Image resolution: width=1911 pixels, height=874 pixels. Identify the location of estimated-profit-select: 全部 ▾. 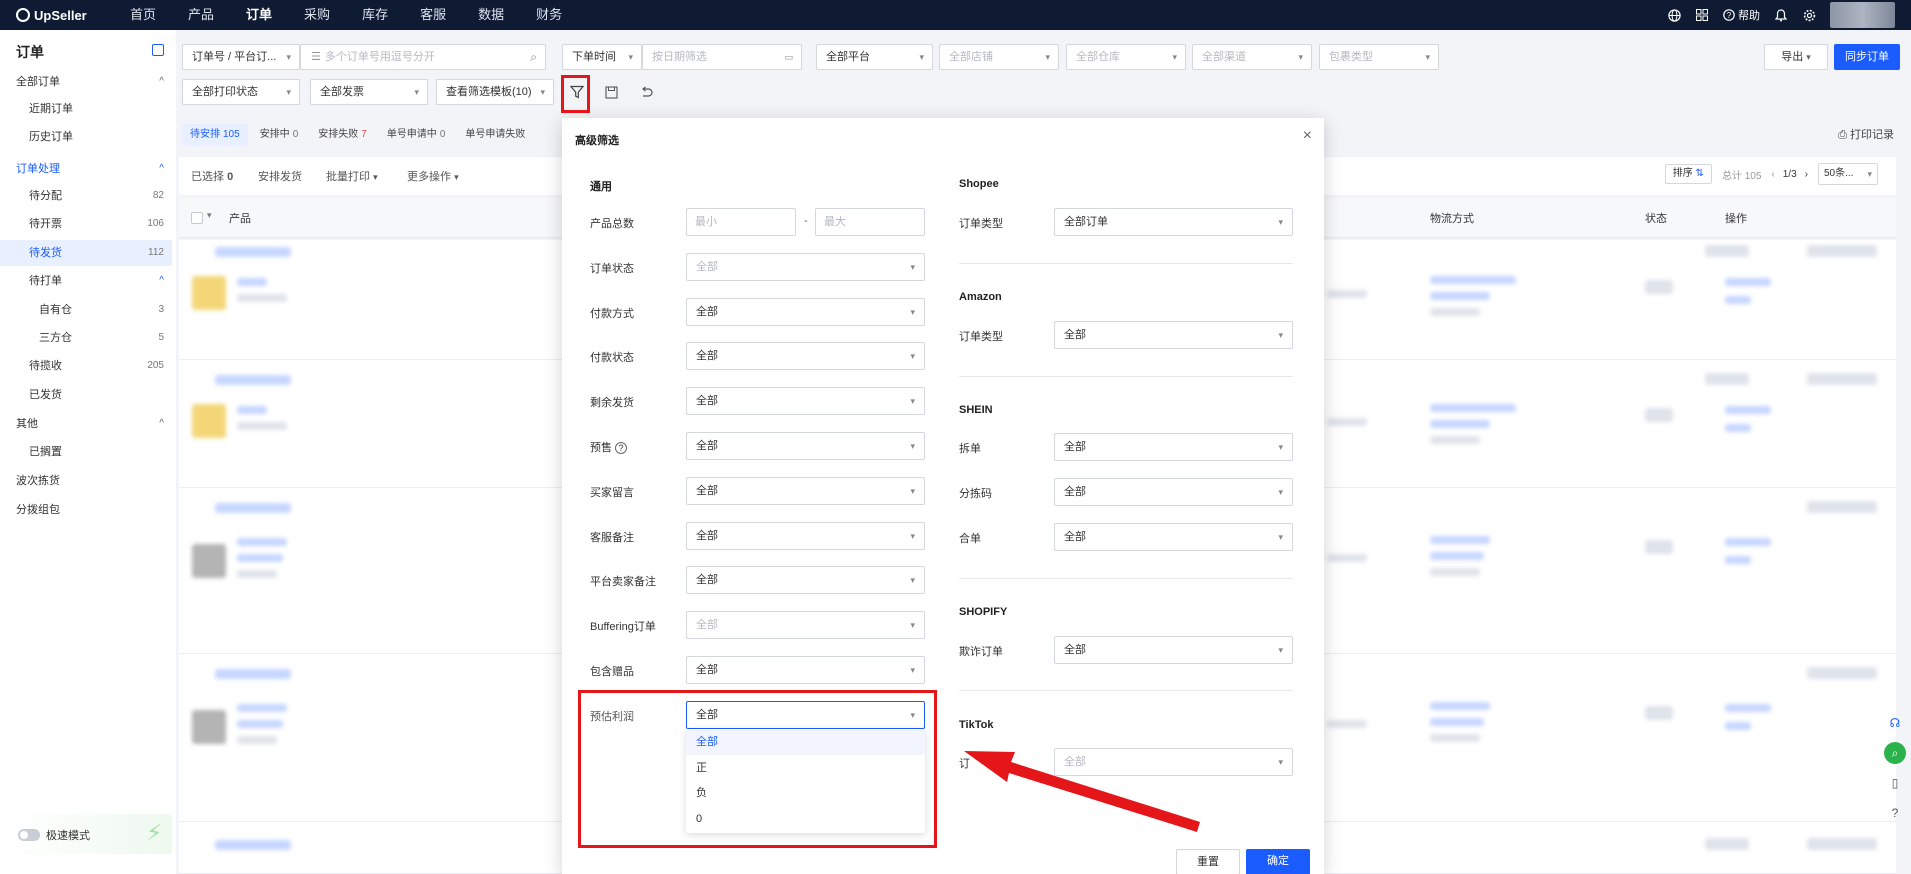
(805, 715).